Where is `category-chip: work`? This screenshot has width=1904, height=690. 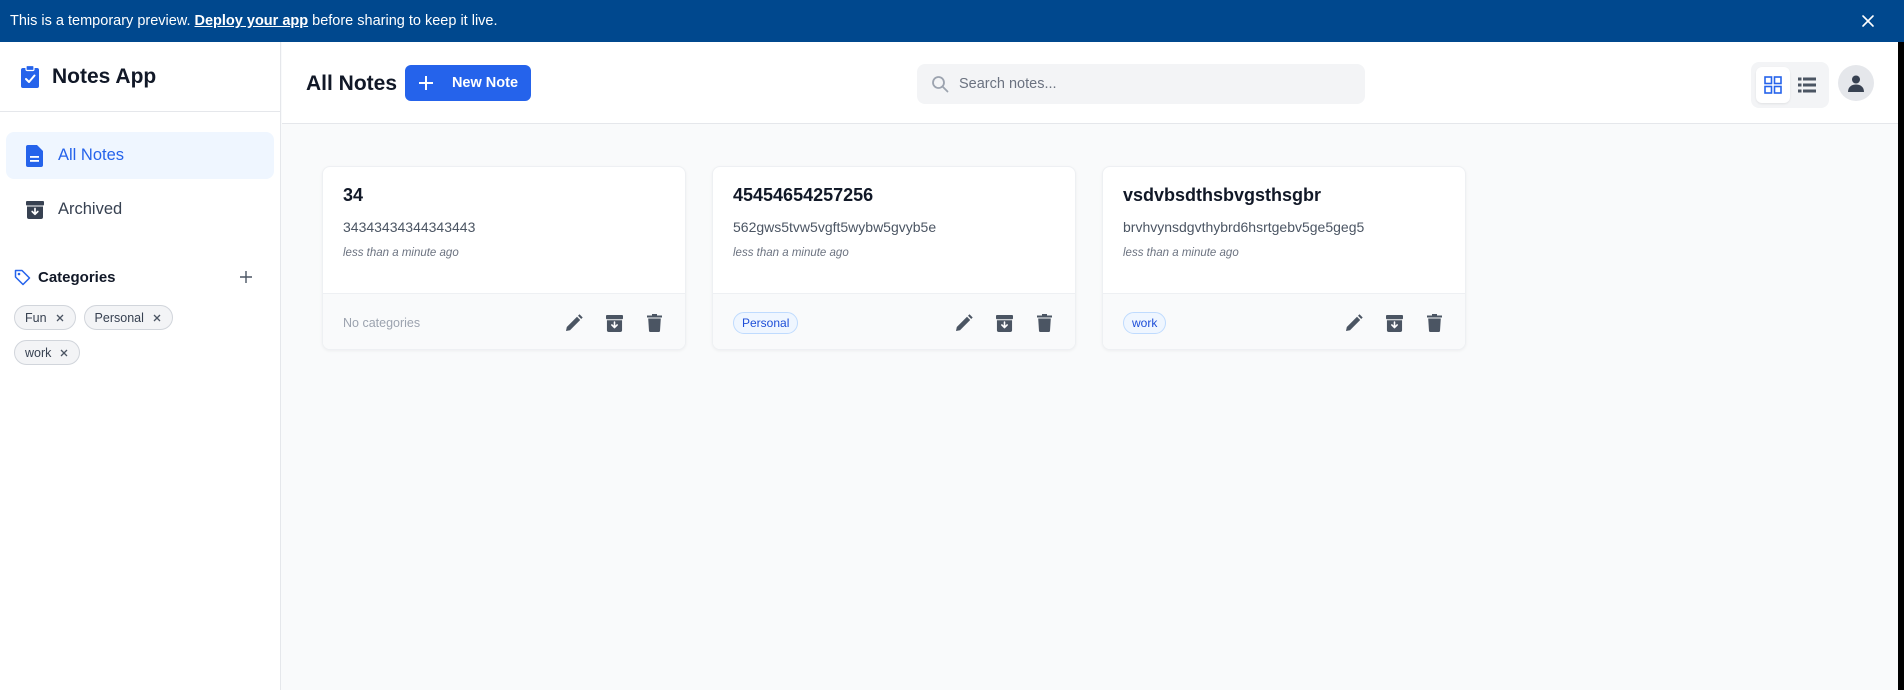
category-chip: work is located at coordinates (47, 352).